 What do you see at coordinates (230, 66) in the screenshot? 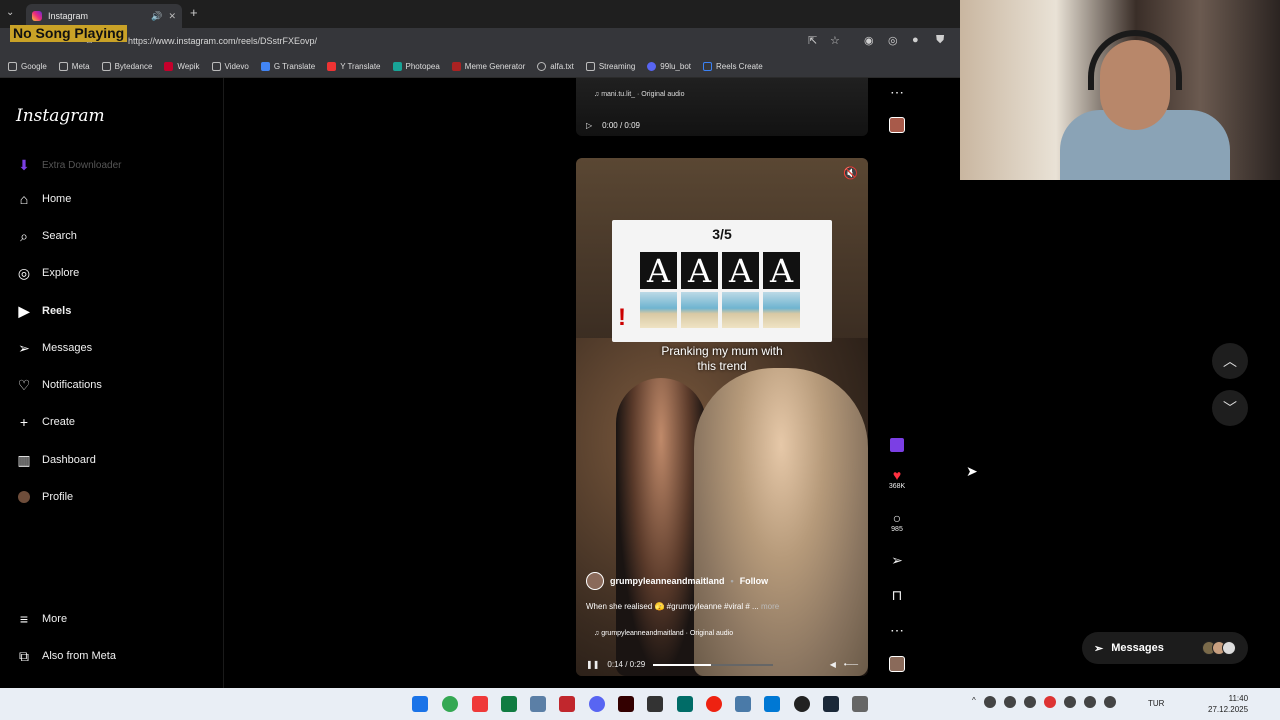
I see `bookmark-item: Videvo` at bounding box center [230, 66].